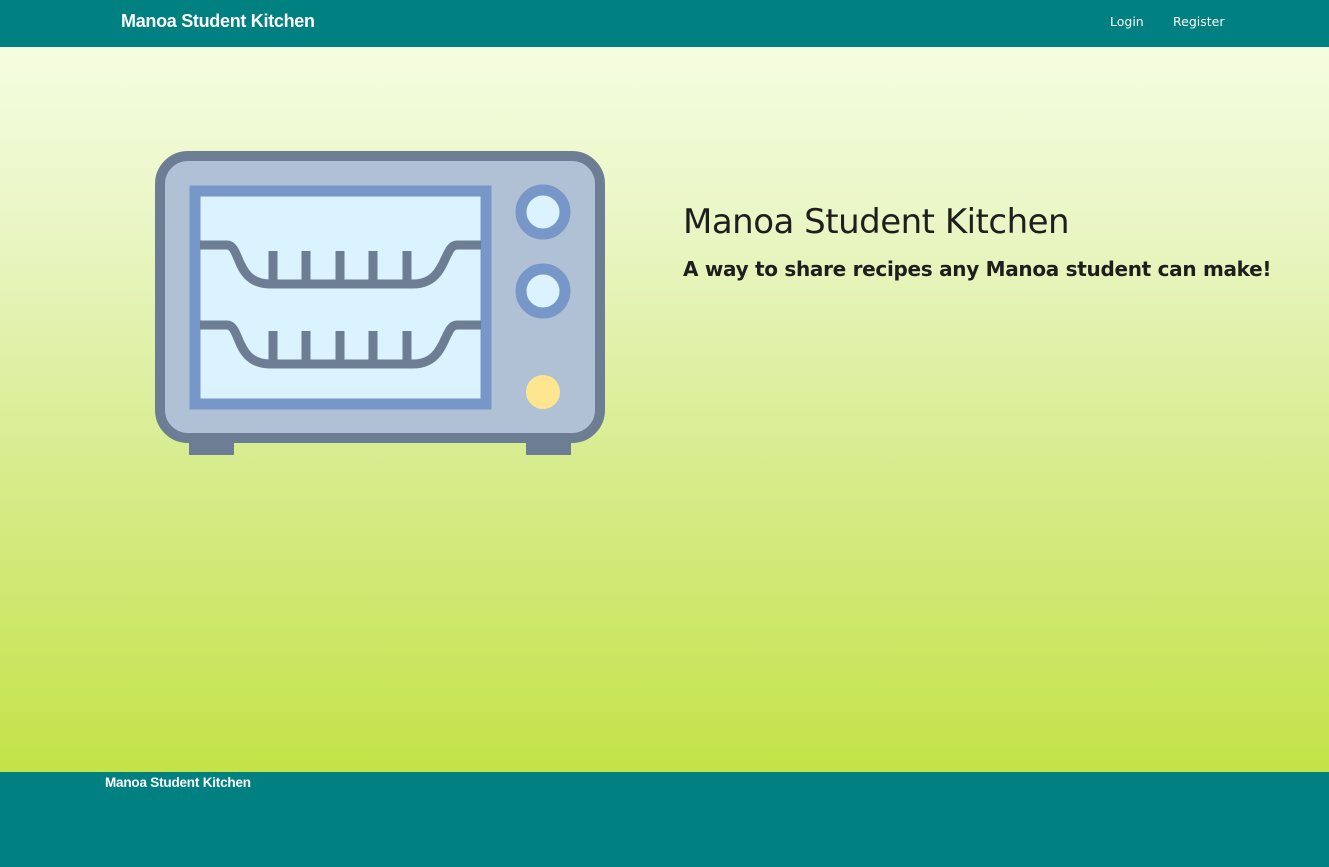  What do you see at coordinates (1127, 21) in the screenshot?
I see `login-link: Login` at bounding box center [1127, 21].